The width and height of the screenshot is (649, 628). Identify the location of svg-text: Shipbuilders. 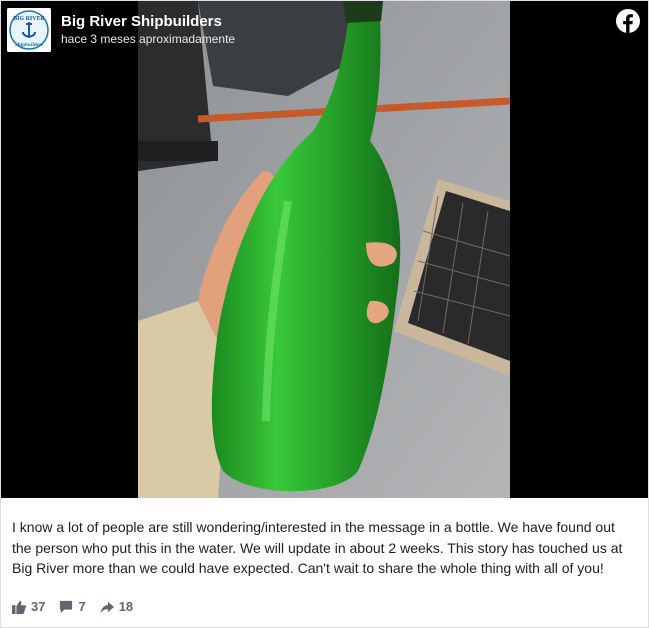
(29, 45).